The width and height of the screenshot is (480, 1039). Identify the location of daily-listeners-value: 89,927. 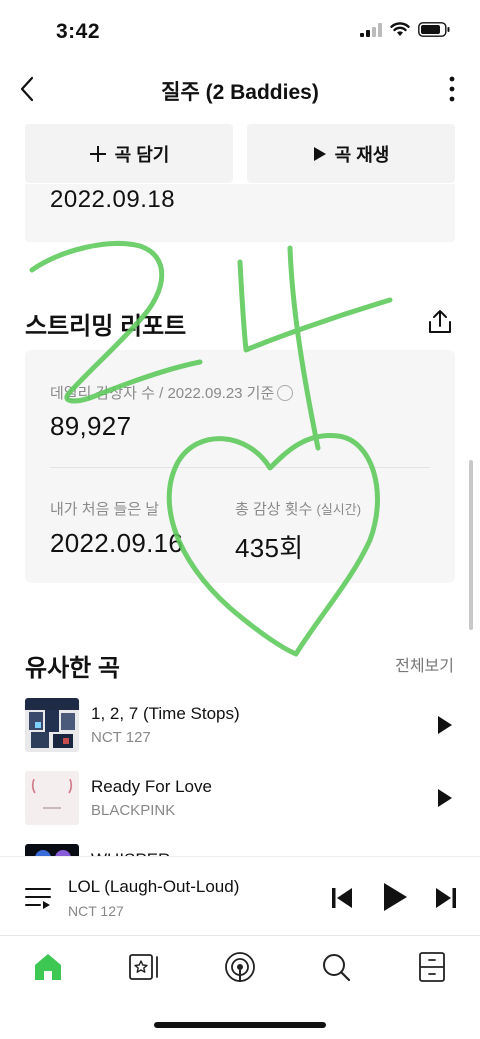
(91, 426).